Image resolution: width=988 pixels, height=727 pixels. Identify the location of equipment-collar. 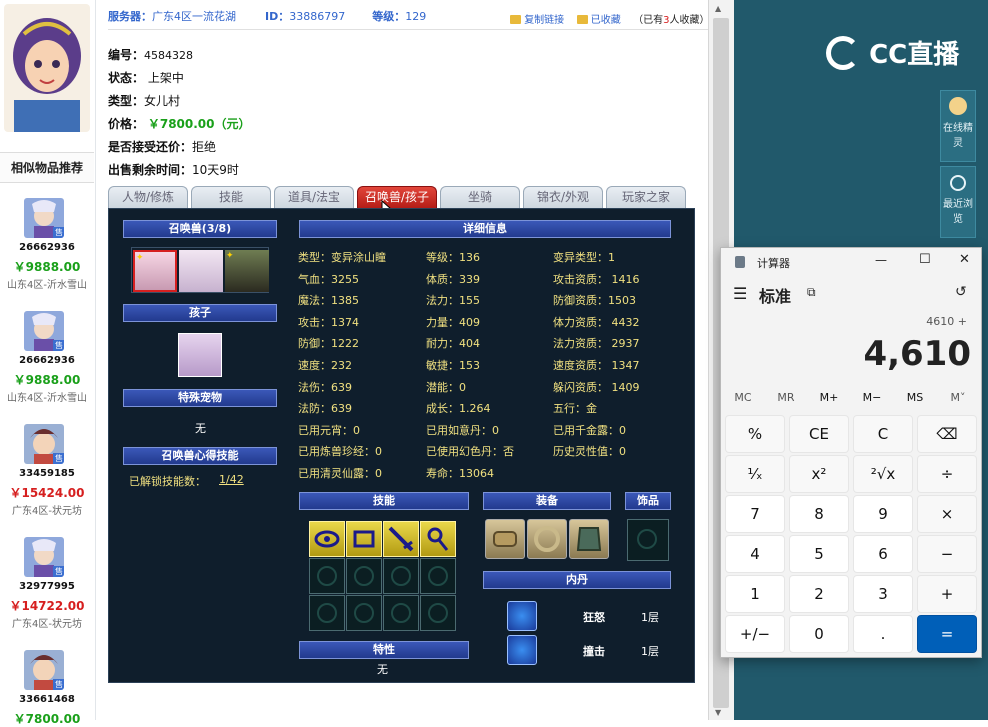
(505, 539).